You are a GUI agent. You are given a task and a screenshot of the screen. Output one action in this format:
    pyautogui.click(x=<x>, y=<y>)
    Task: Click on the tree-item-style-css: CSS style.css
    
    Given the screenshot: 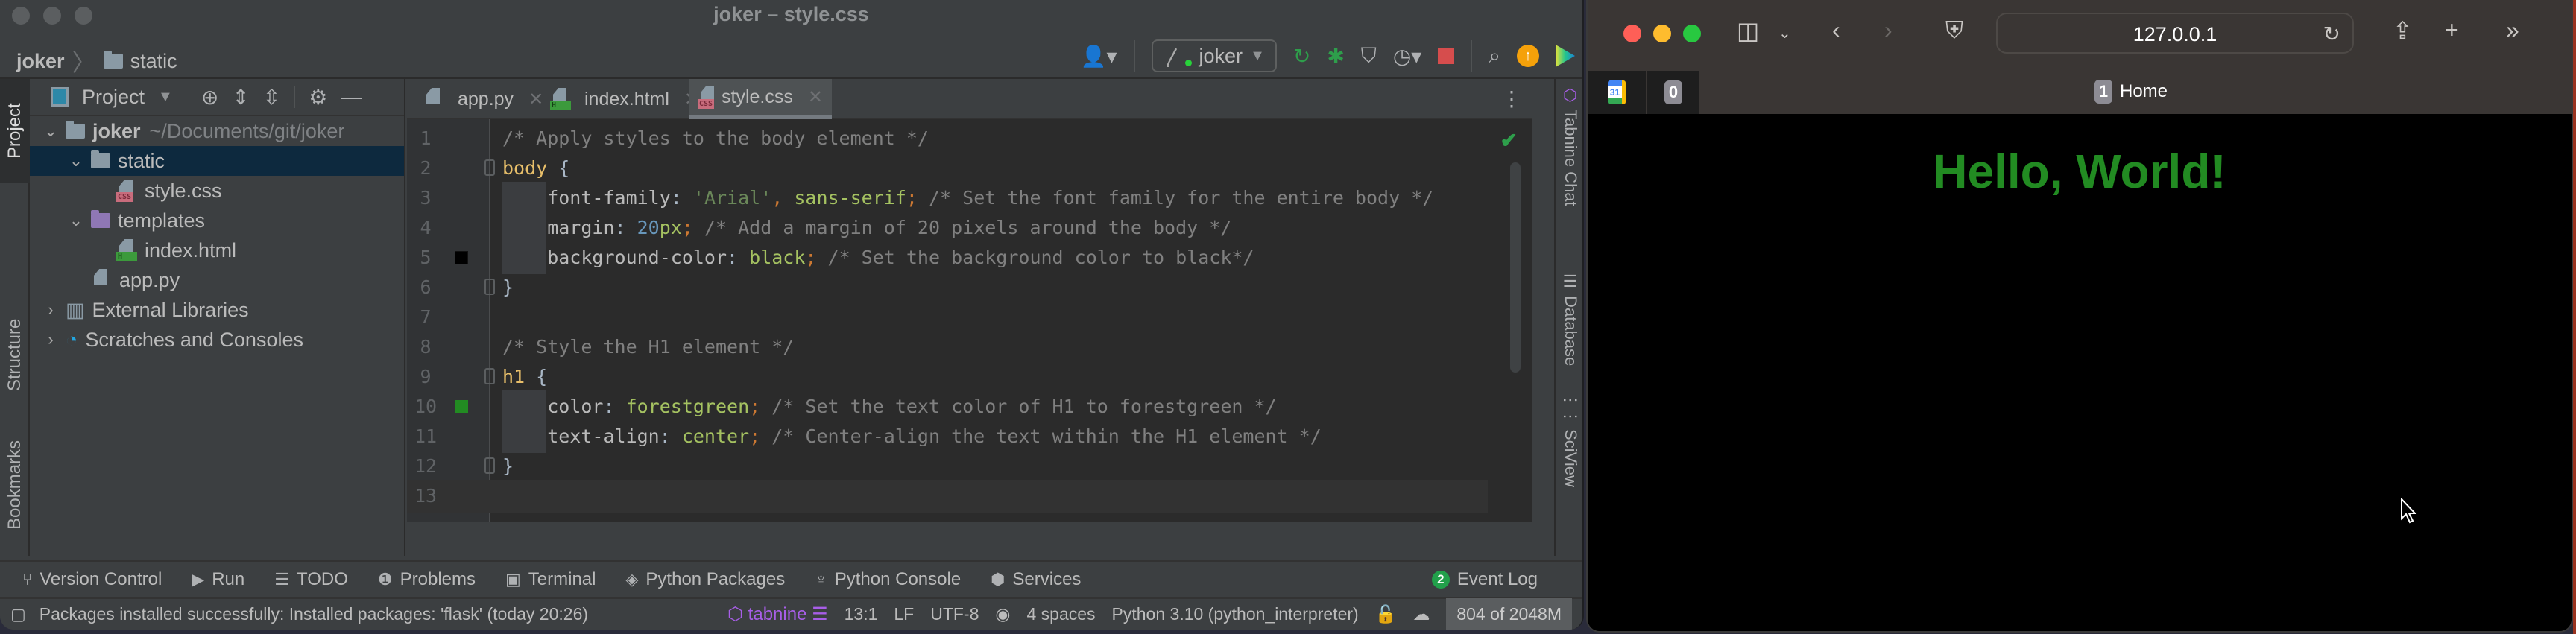 What is the action you would take?
    pyautogui.click(x=217, y=191)
    